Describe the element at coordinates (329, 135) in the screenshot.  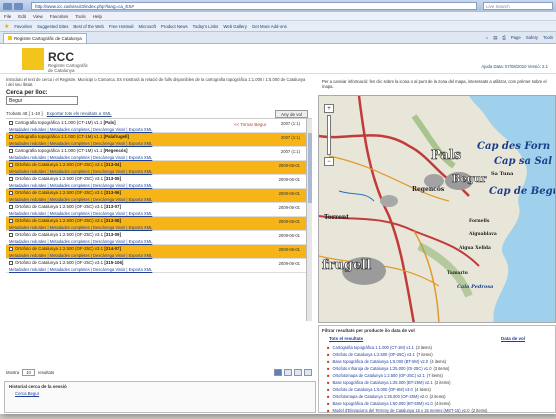
I see `zoom-slider` at that location.